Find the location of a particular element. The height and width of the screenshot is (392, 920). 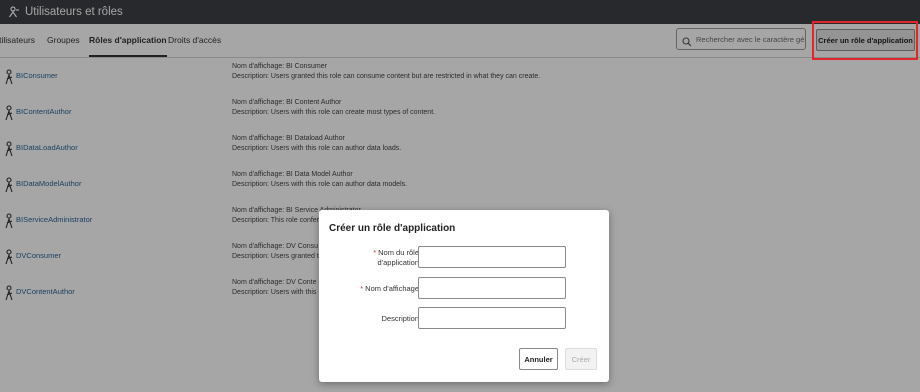

dialog-title: Créer un rôle d'application is located at coordinates (392, 228).